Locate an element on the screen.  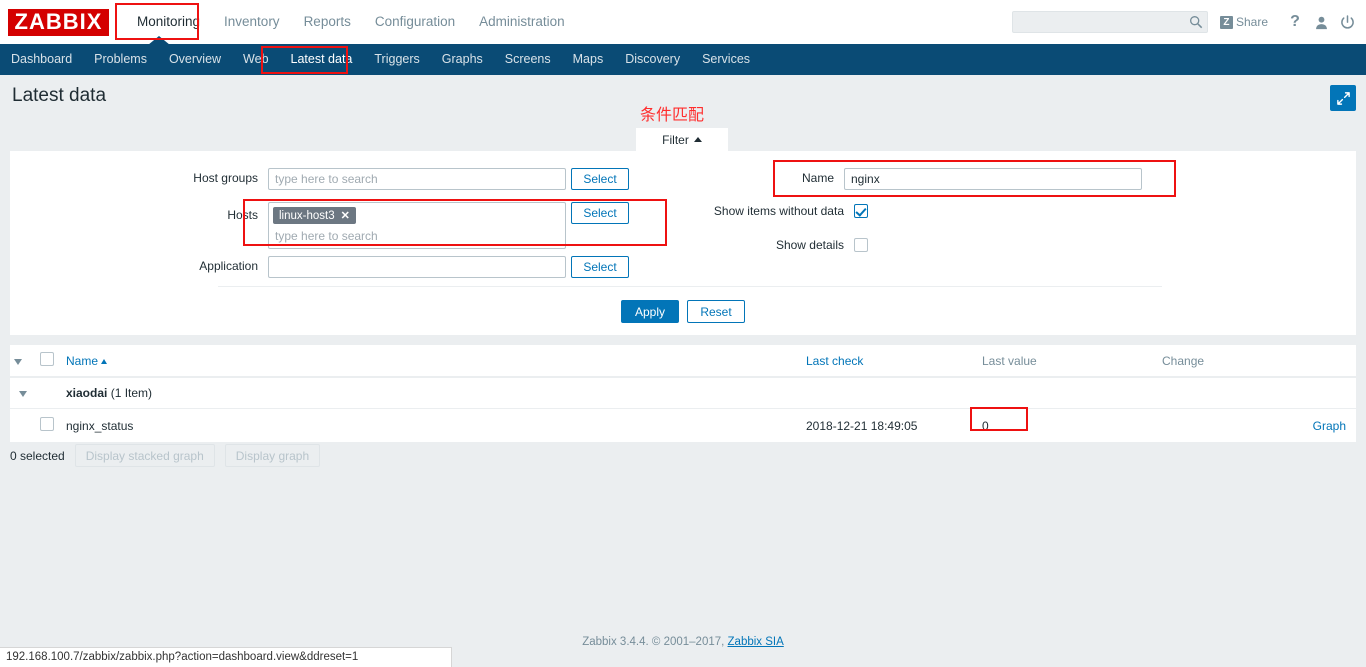
column-header-name-label: Name is located at coordinates (82, 360).